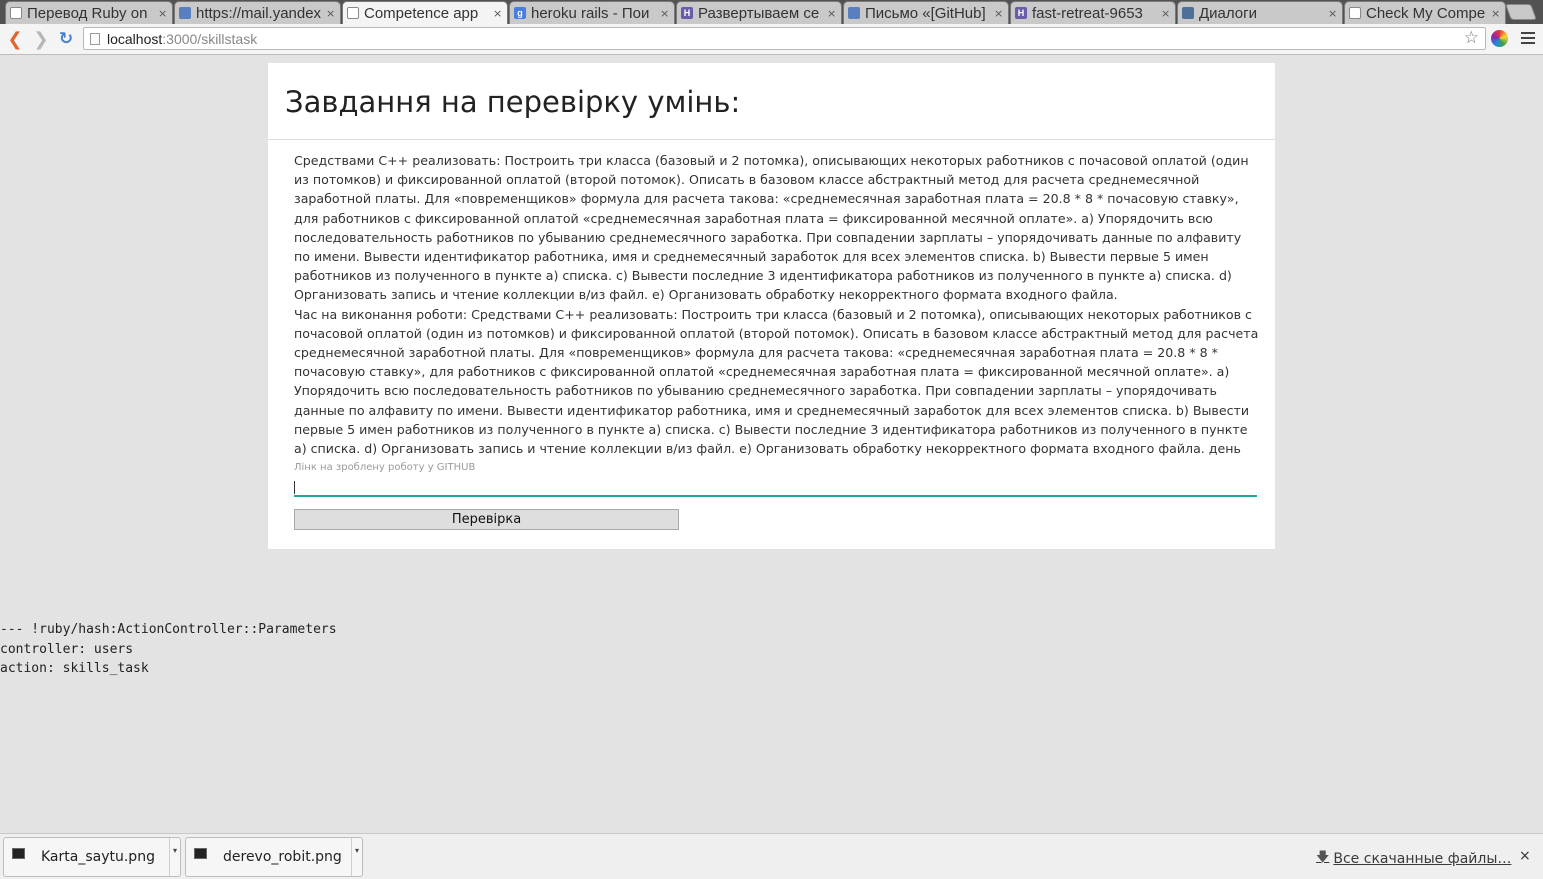 The height and width of the screenshot is (879, 1543). What do you see at coordinates (784, 38) in the screenshot?
I see `address-bar: localhost:3000/skillstask ☆` at bounding box center [784, 38].